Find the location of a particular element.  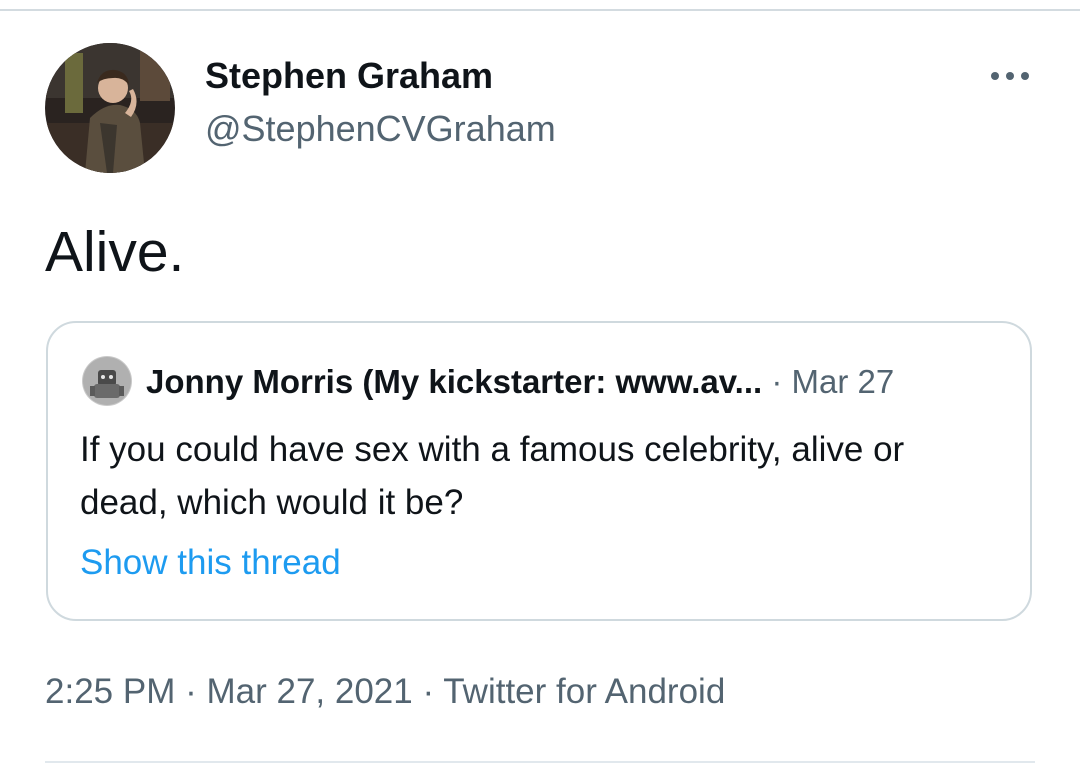

top-divider is located at coordinates (540, 10).